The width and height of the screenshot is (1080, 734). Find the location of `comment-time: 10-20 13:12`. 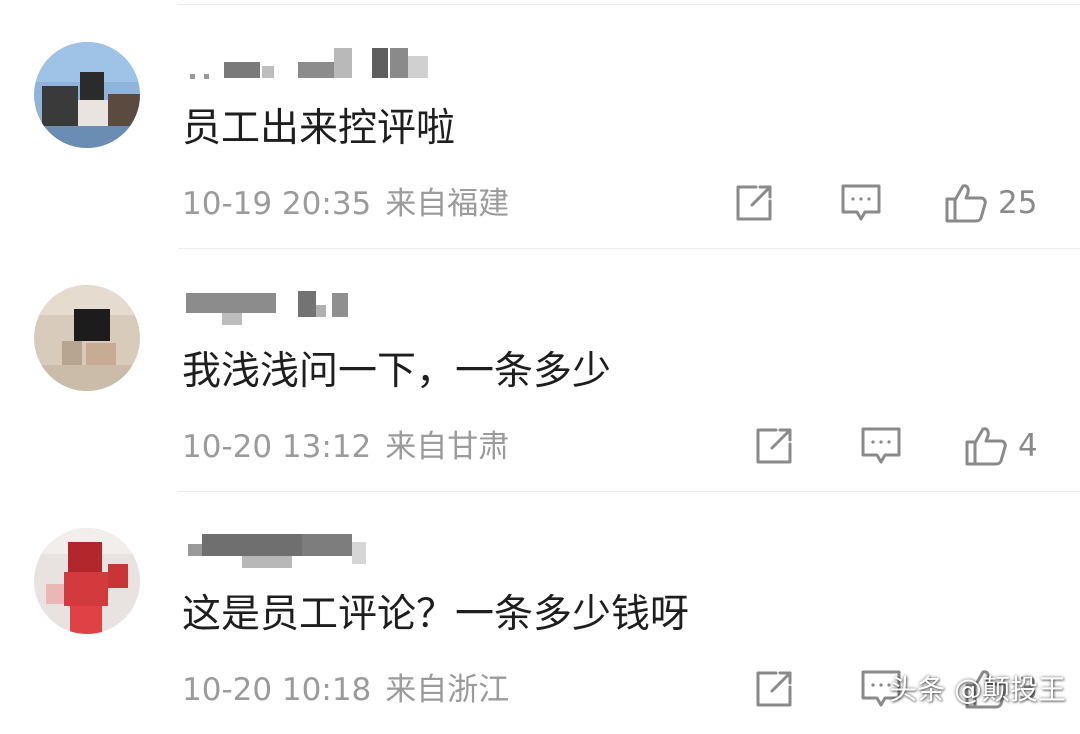

comment-time: 10-20 13:12 is located at coordinates (277, 447).